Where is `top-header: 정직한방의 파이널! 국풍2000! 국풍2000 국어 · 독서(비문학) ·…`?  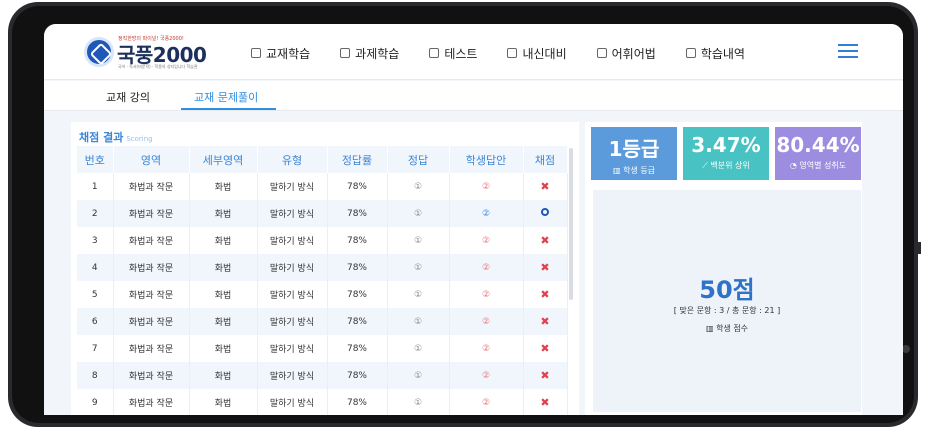 top-header: 정직한방의 파이널! 국풍2000! 국풍2000 국어 · 독서(비문학) ·… is located at coordinates (473, 52).